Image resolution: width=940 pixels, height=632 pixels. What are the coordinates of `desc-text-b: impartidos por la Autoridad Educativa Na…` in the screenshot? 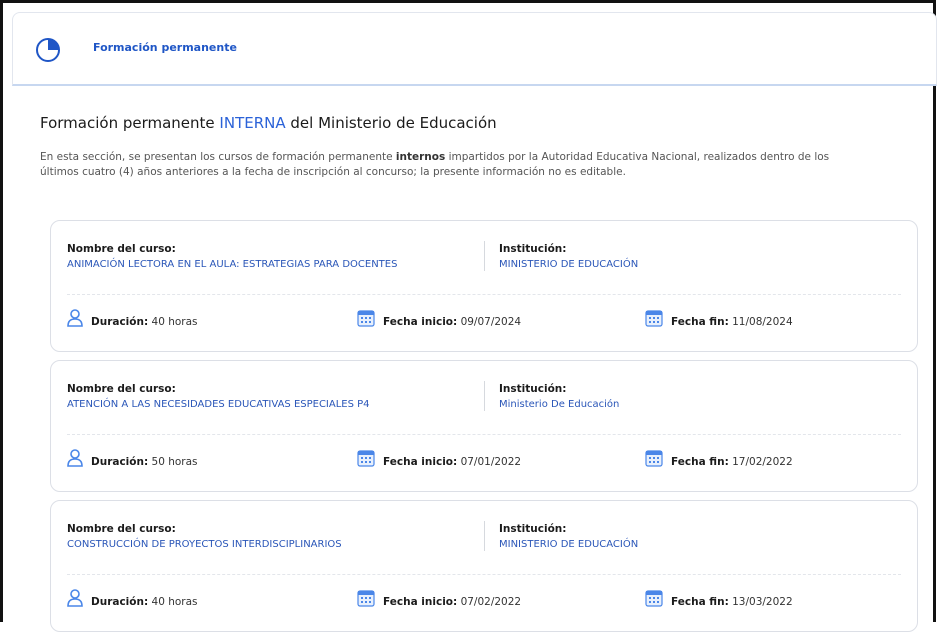 It's located at (637, 157).